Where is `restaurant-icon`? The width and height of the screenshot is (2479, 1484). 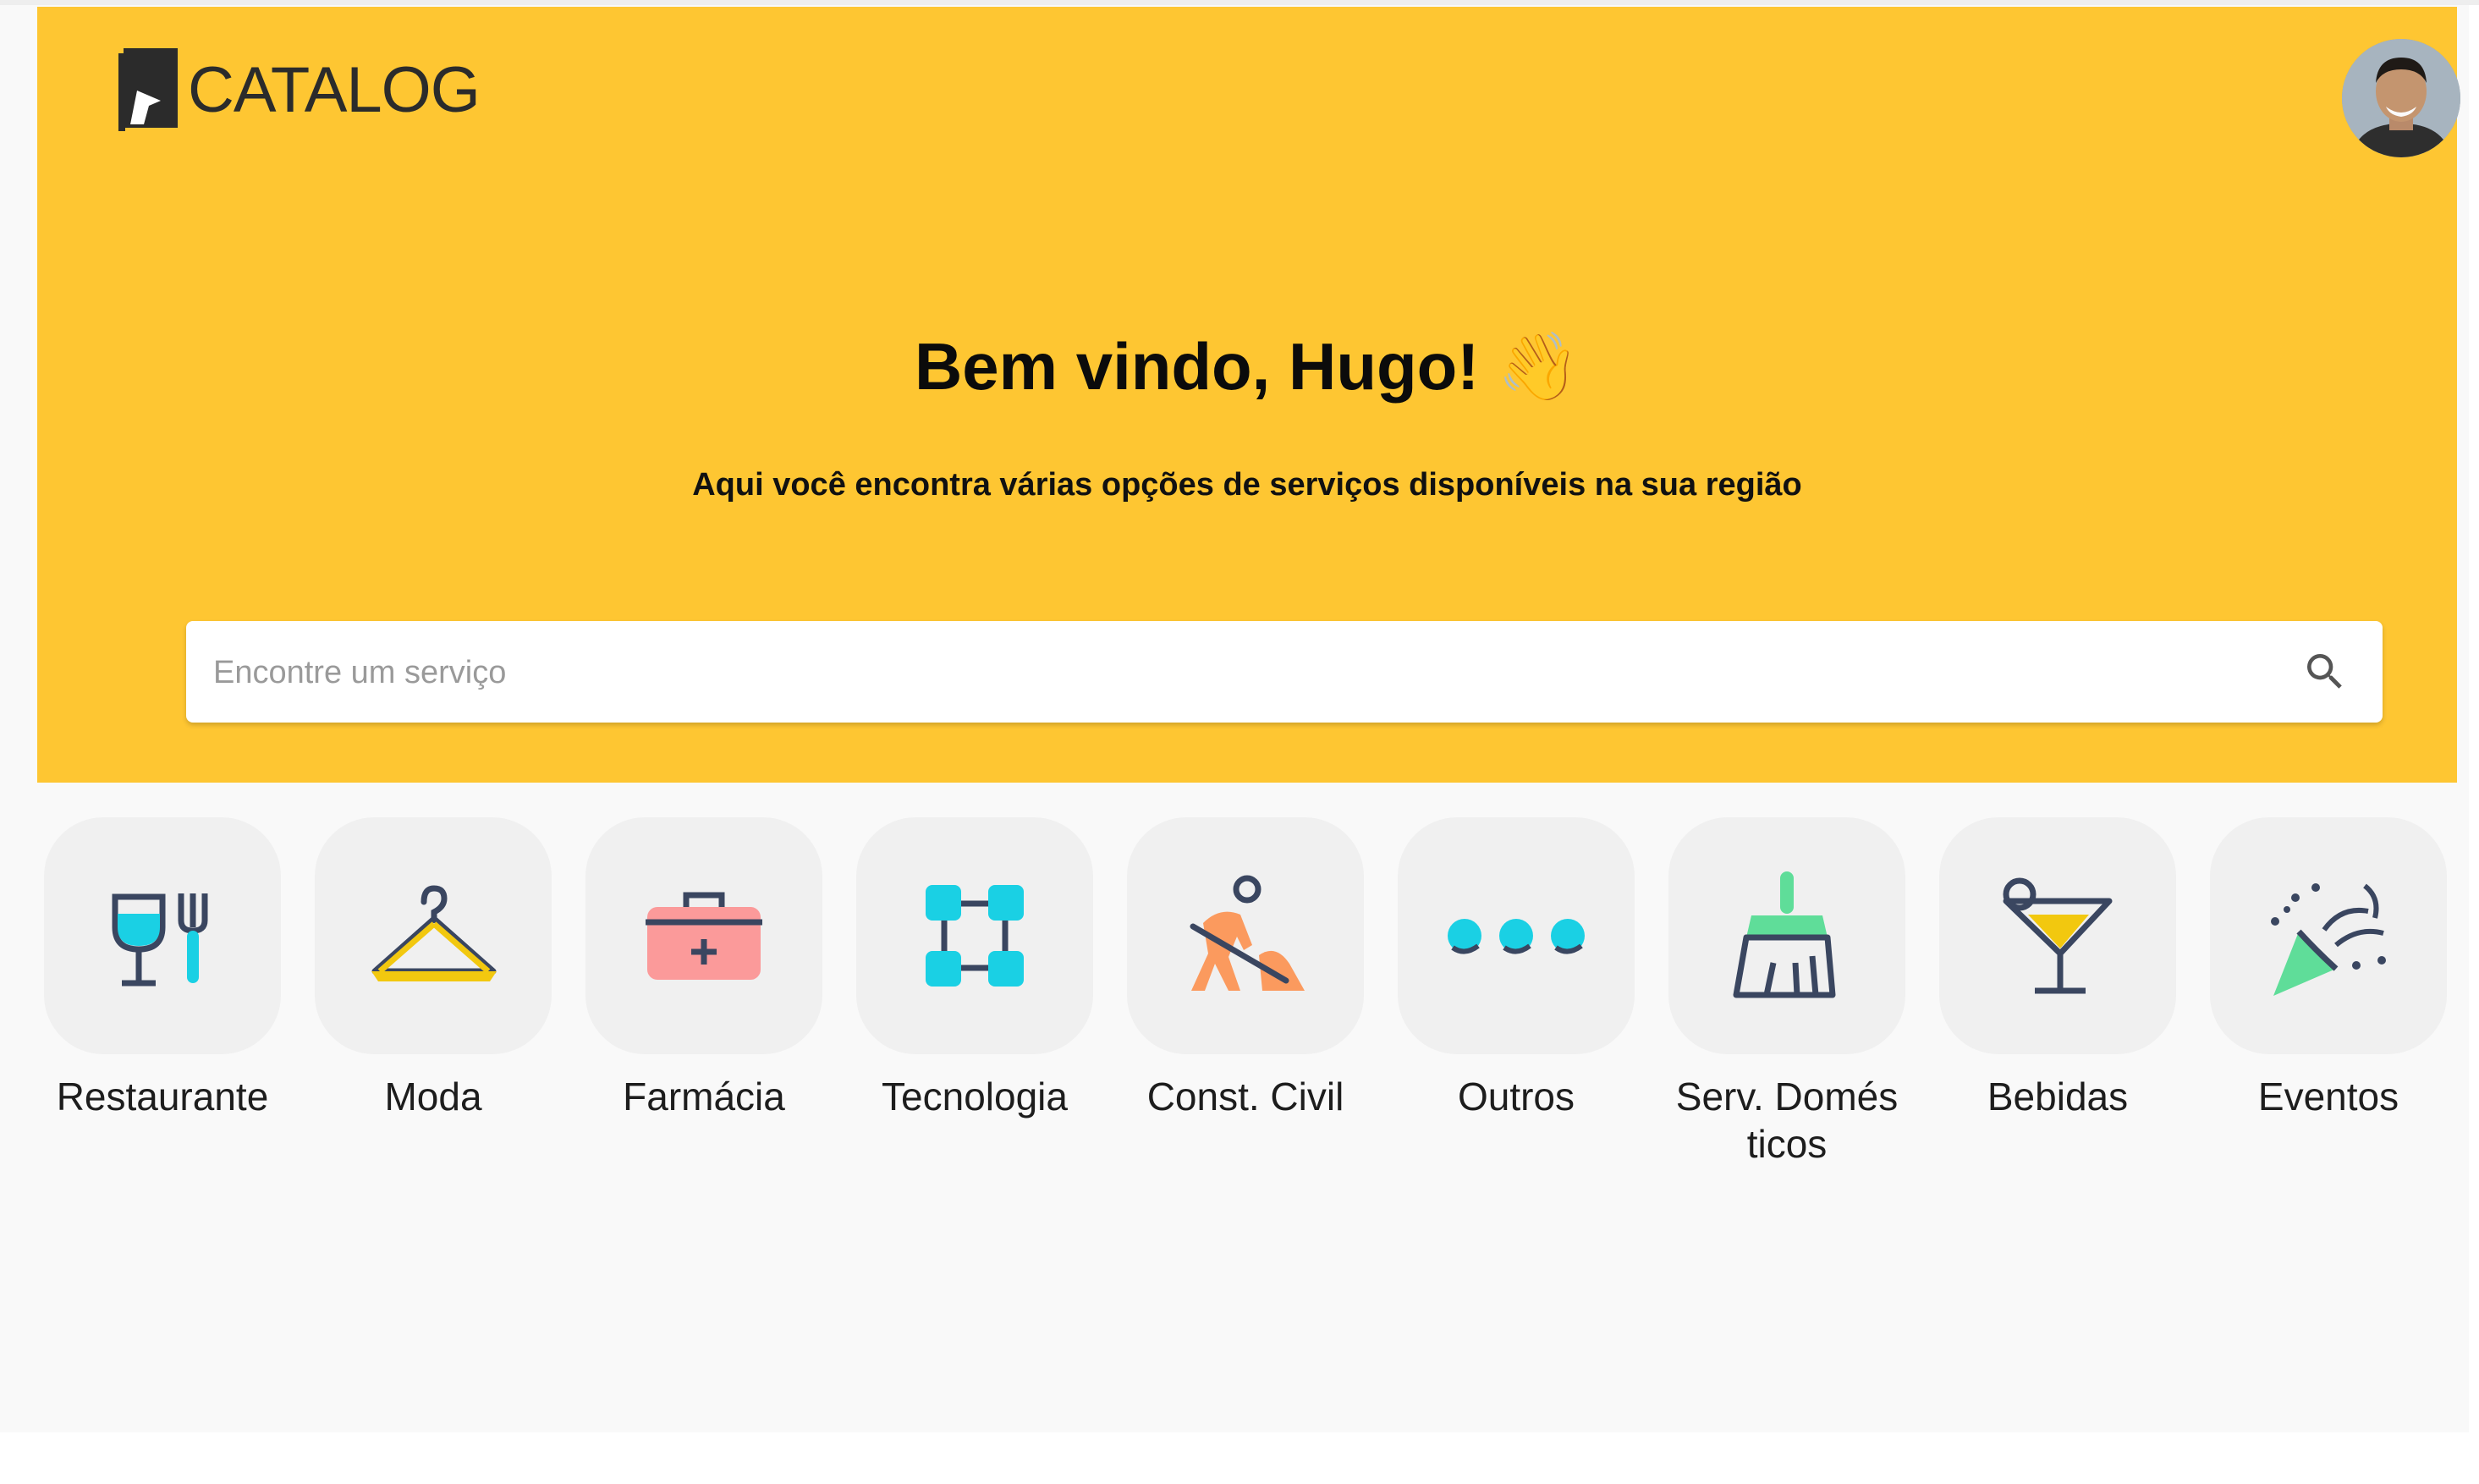 restaurant-icon is located at coordinates (160, 940).